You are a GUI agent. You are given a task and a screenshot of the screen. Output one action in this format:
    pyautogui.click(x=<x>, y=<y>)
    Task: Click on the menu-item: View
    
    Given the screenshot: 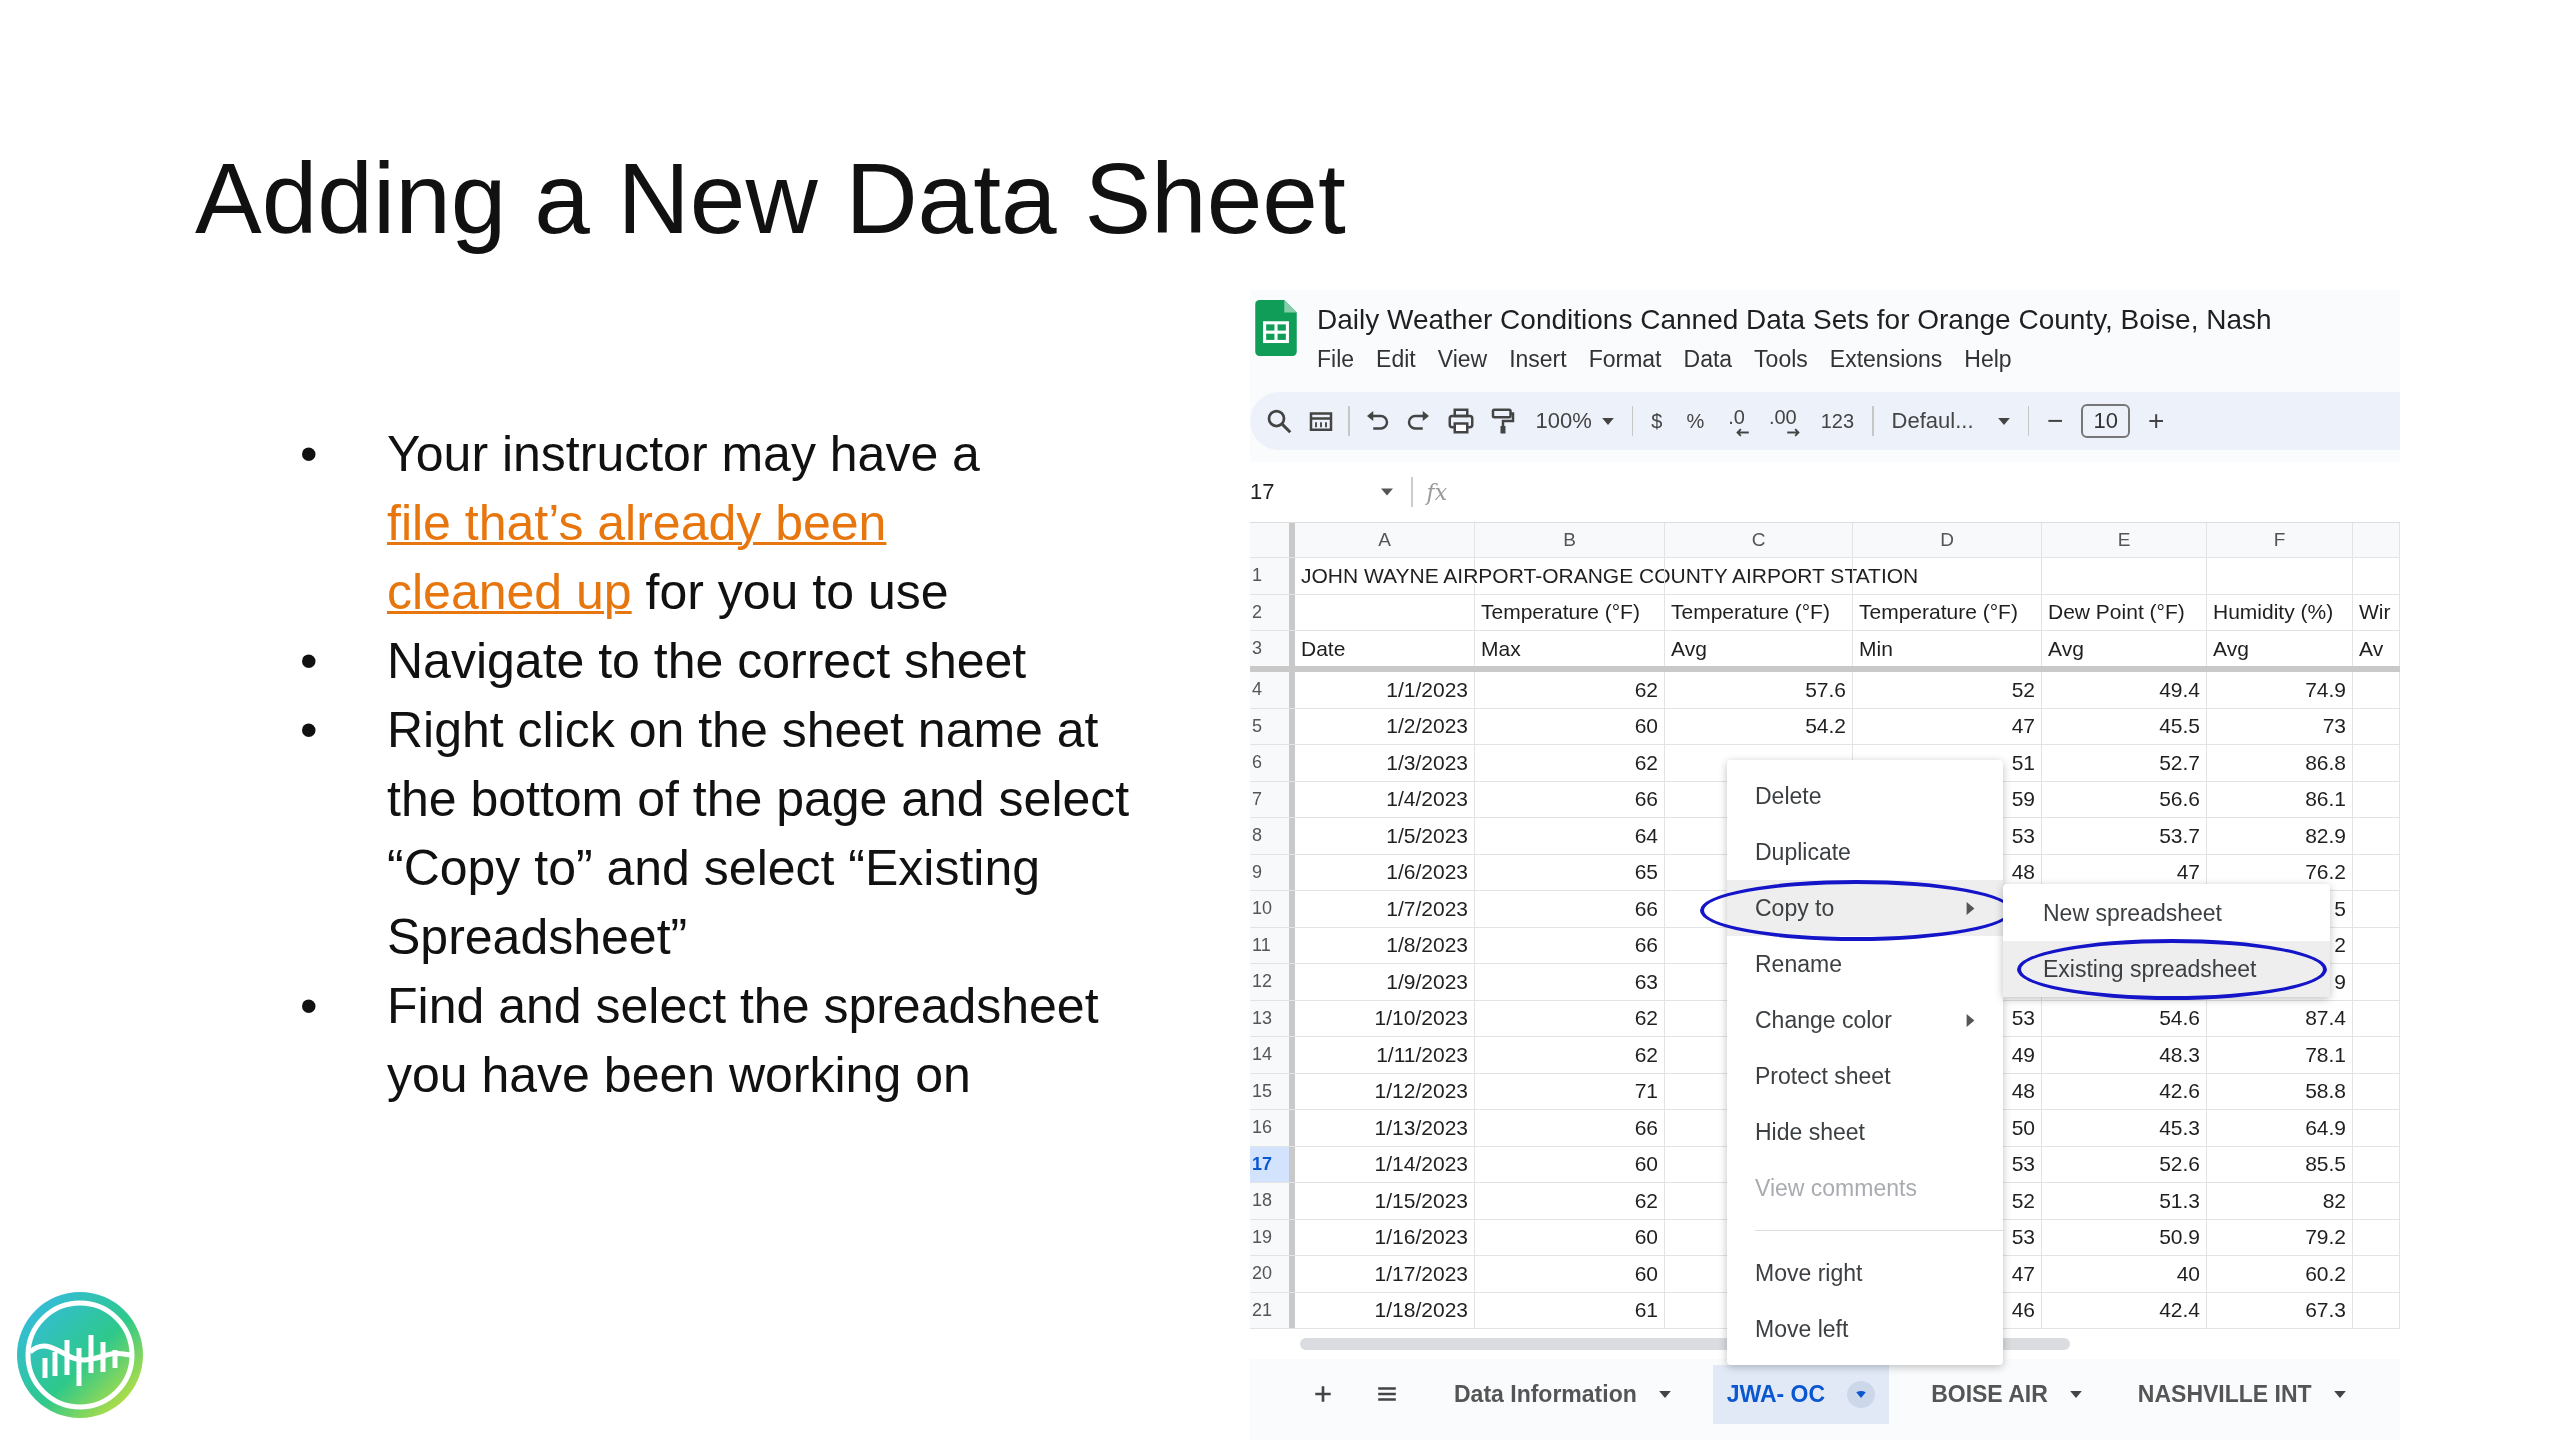 What is the action you would take?
    pyautogui.click(x=1462, y=359)
    